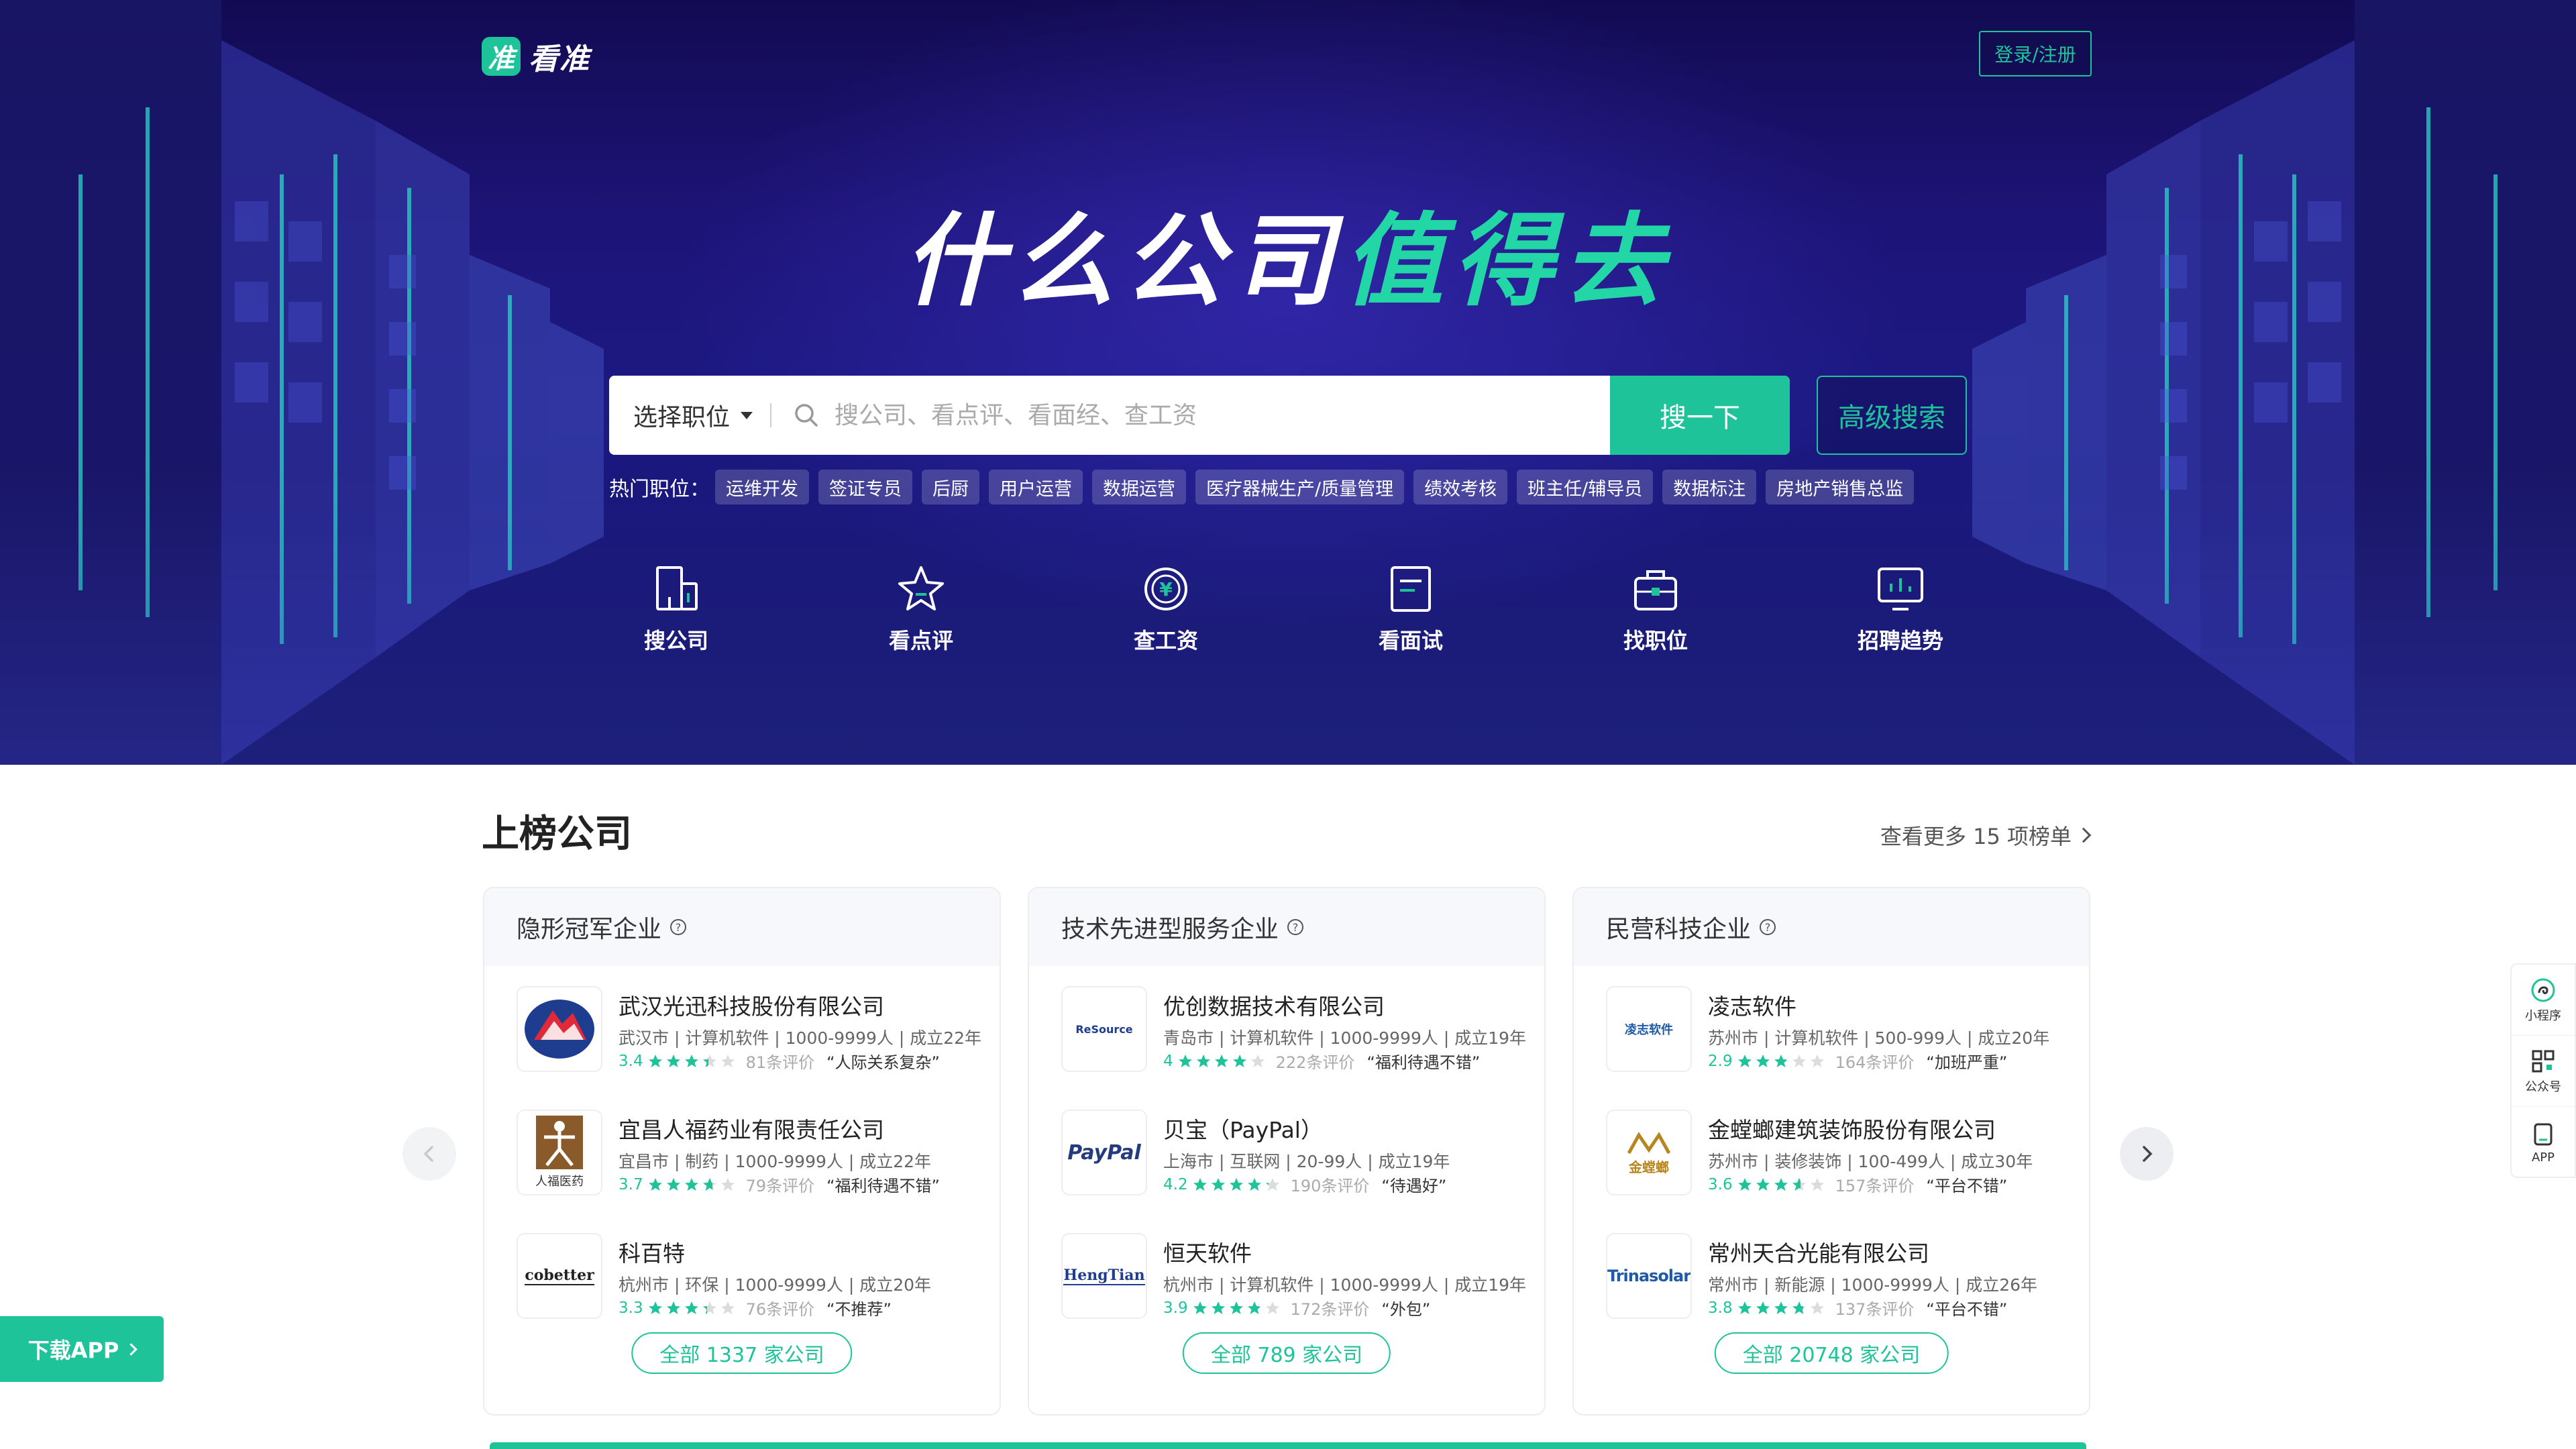 This screenshot has height=1449, width=2576. What do you see at coordinates (1170, 927) in the screenshot?
I see `card-title: 技术先进型服务企业` at bounding box center [1170, 927].